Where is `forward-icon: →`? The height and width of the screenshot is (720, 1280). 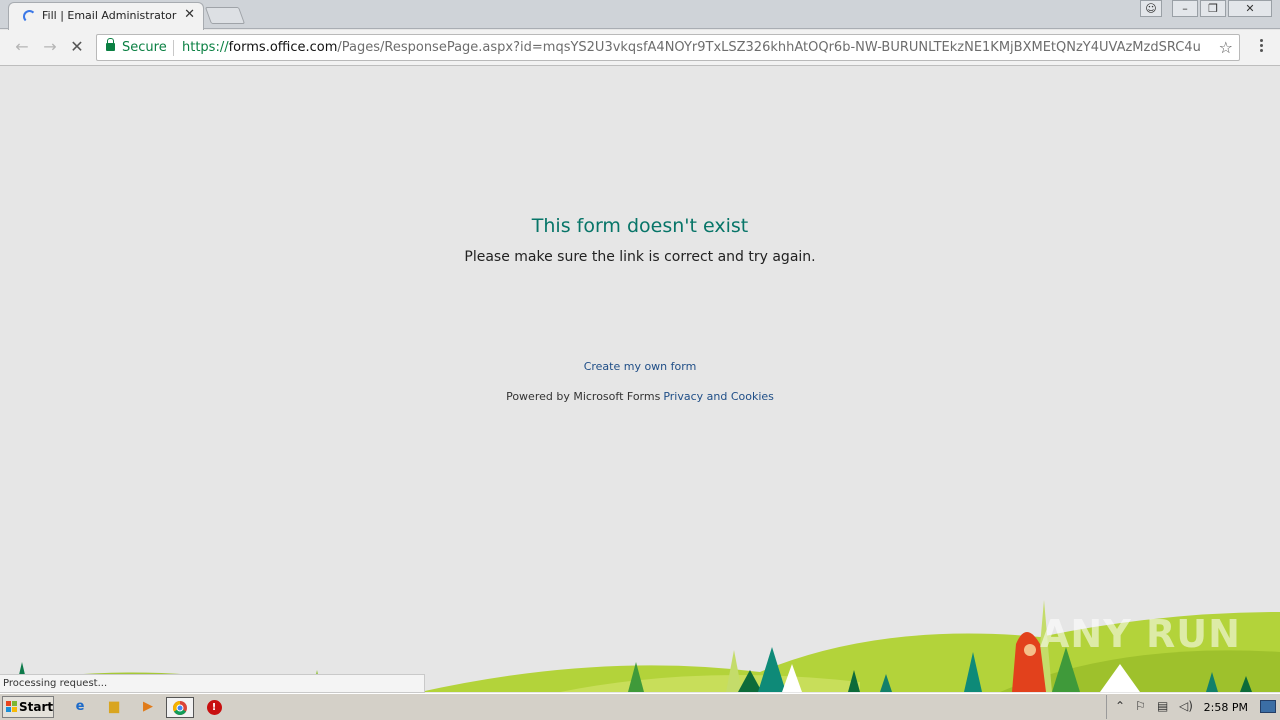
forward-icon: → is located at coordinates (50, 47).